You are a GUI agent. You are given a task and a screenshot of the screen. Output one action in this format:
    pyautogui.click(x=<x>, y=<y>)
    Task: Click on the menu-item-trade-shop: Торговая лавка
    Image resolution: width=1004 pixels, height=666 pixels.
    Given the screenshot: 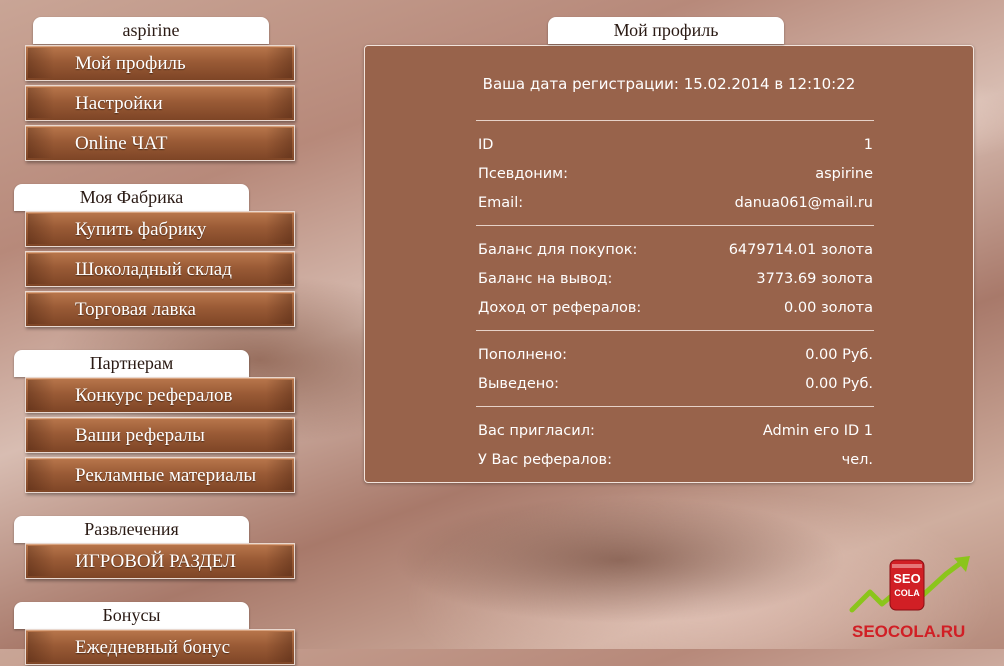 What is the action you would take?
    pyautogui.click(x=160, y=309)
    